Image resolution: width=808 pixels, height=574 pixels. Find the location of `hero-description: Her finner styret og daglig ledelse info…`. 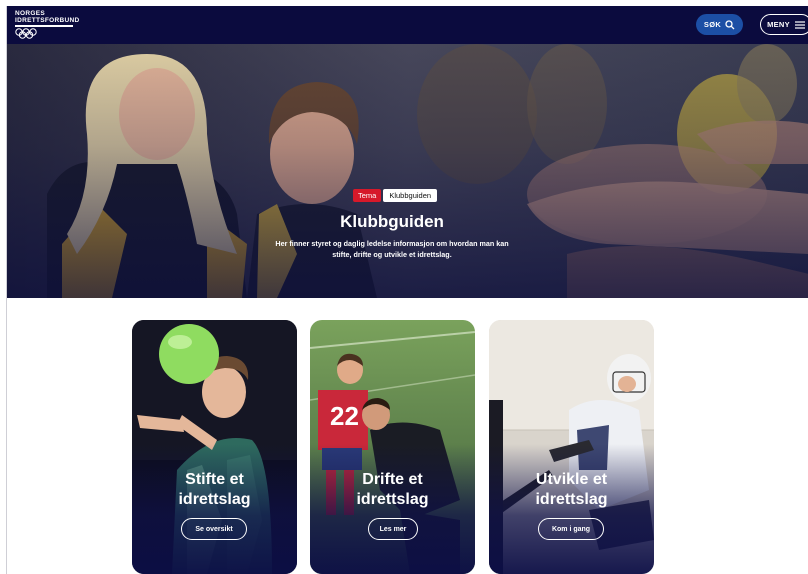

hero-description: Her finner styret og daglig ledelse info… is located at coordinates (392, 249).